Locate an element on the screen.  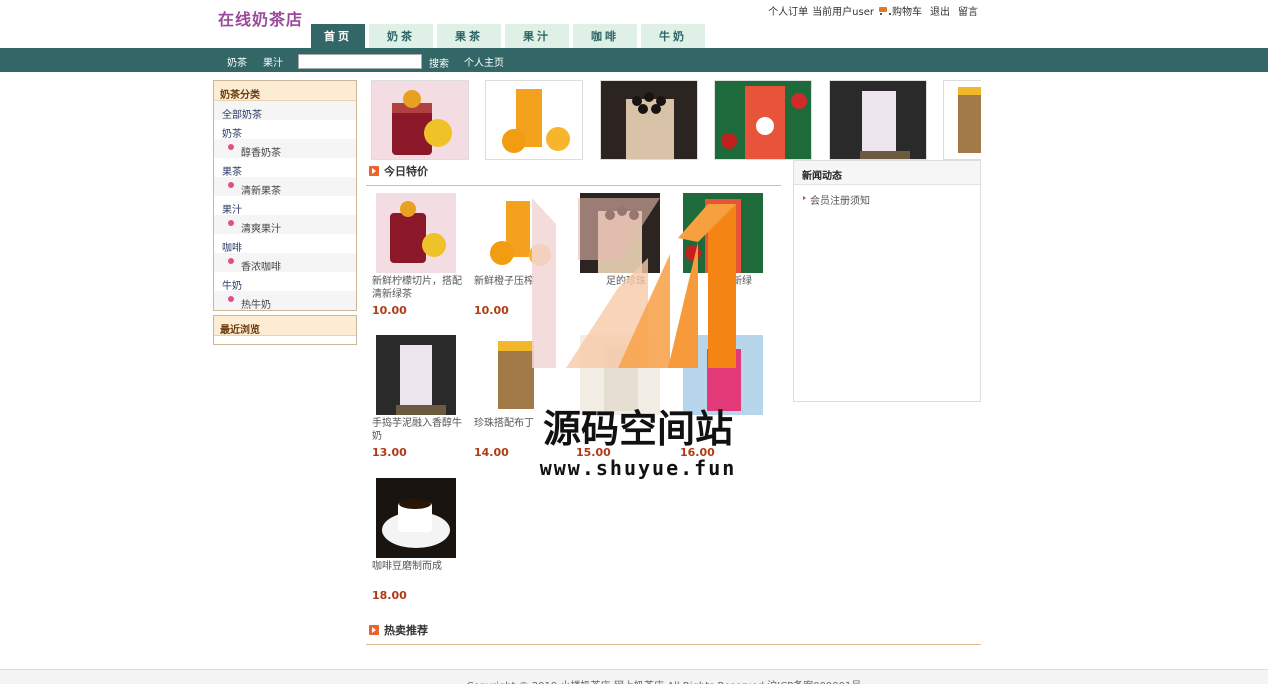
section-title: 今日特价 is located at coordinates (406, 171).